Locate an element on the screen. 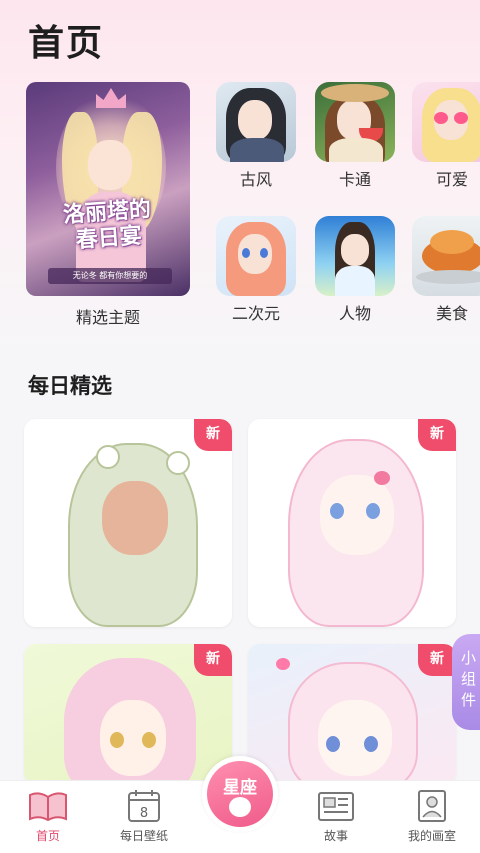 The height and width of the screenshot is (853, 480). portrait-frame-icon is located at coordinates (432, 806).